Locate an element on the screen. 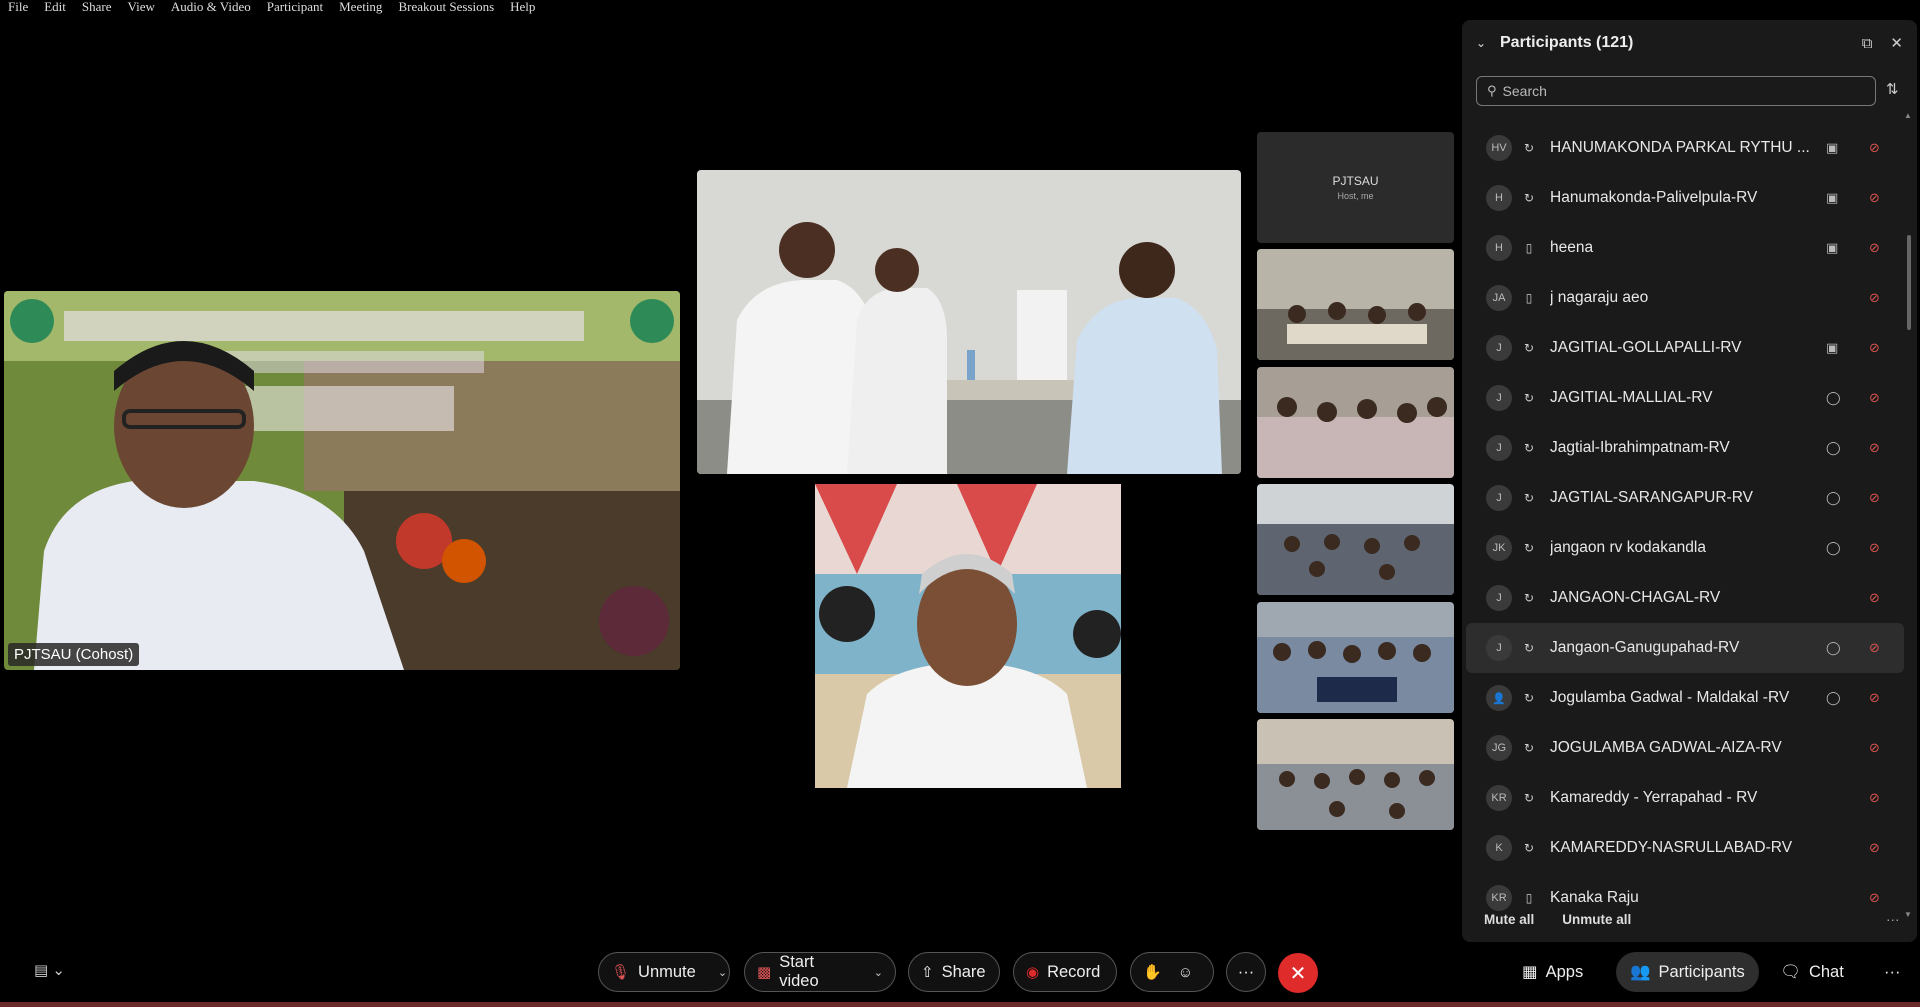 The image size is (1920, 1007). participant-row: K ↻ KAMAREDDY-NASRULLABAD-RV ⊘ is located at coordinates (1685, 848).